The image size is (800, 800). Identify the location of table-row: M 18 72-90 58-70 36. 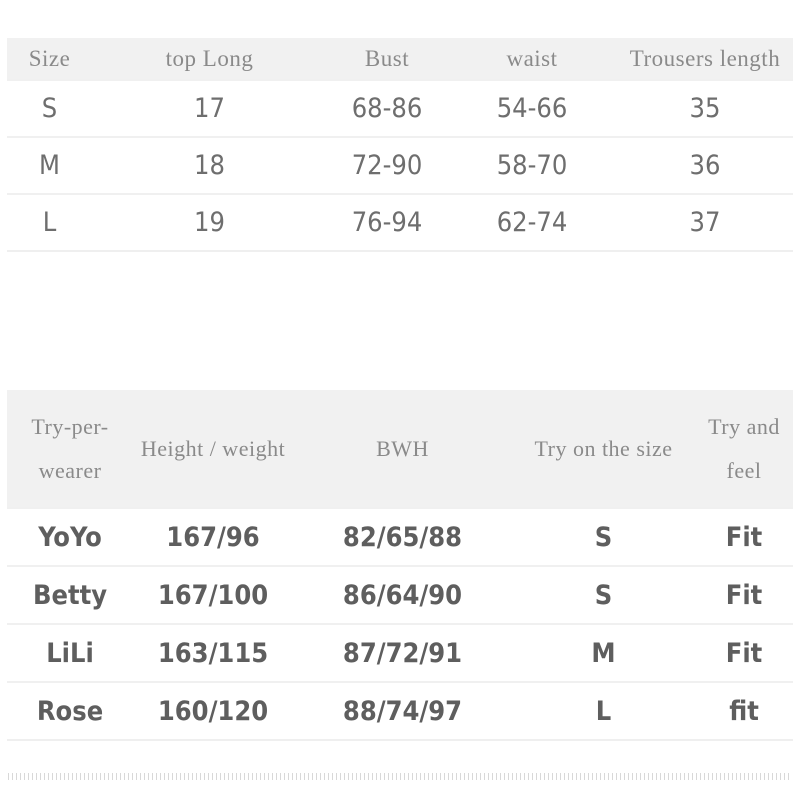
(400, 165).